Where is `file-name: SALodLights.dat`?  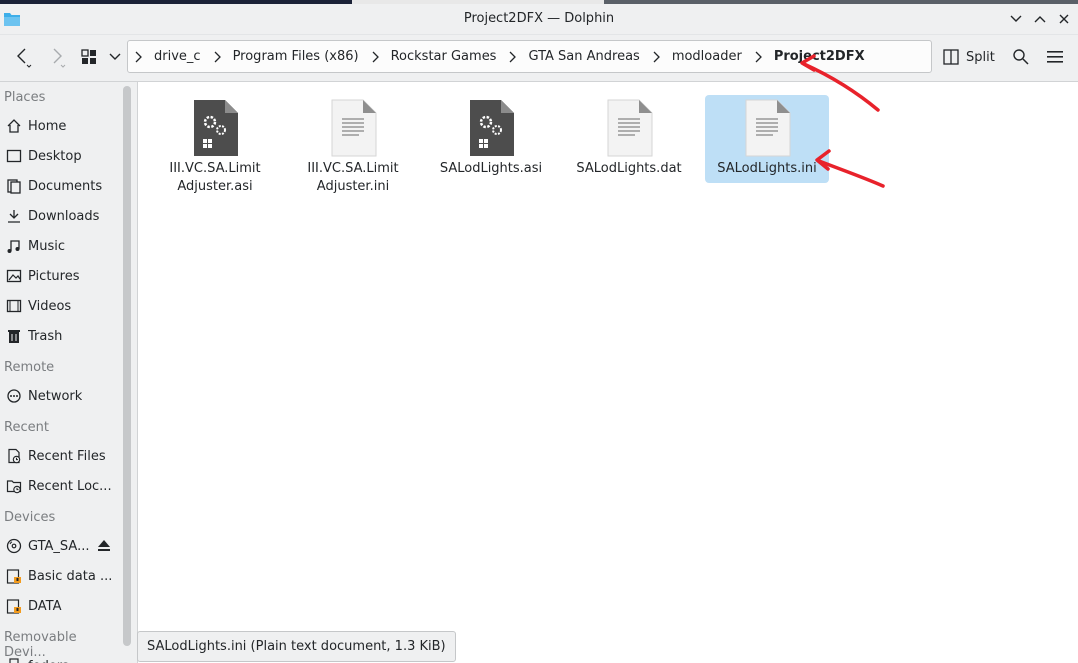
file-name: SALodLights.dat is located at coordinates (629, 169).